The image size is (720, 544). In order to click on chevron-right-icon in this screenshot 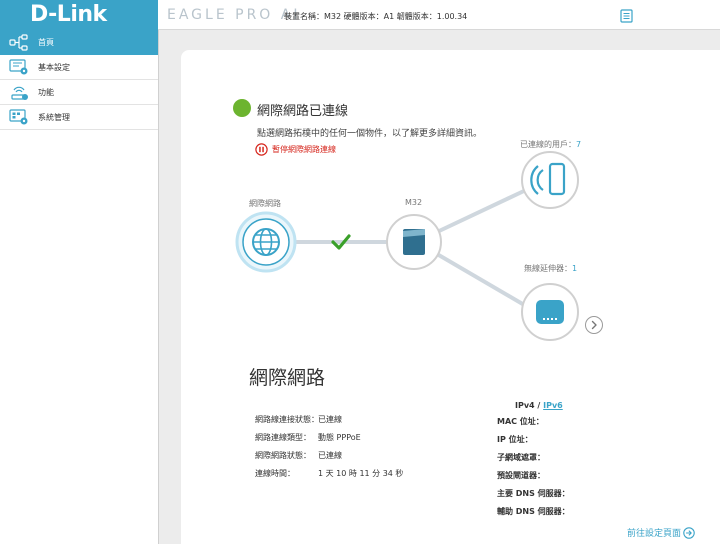, I will do `click(594, 325)`.